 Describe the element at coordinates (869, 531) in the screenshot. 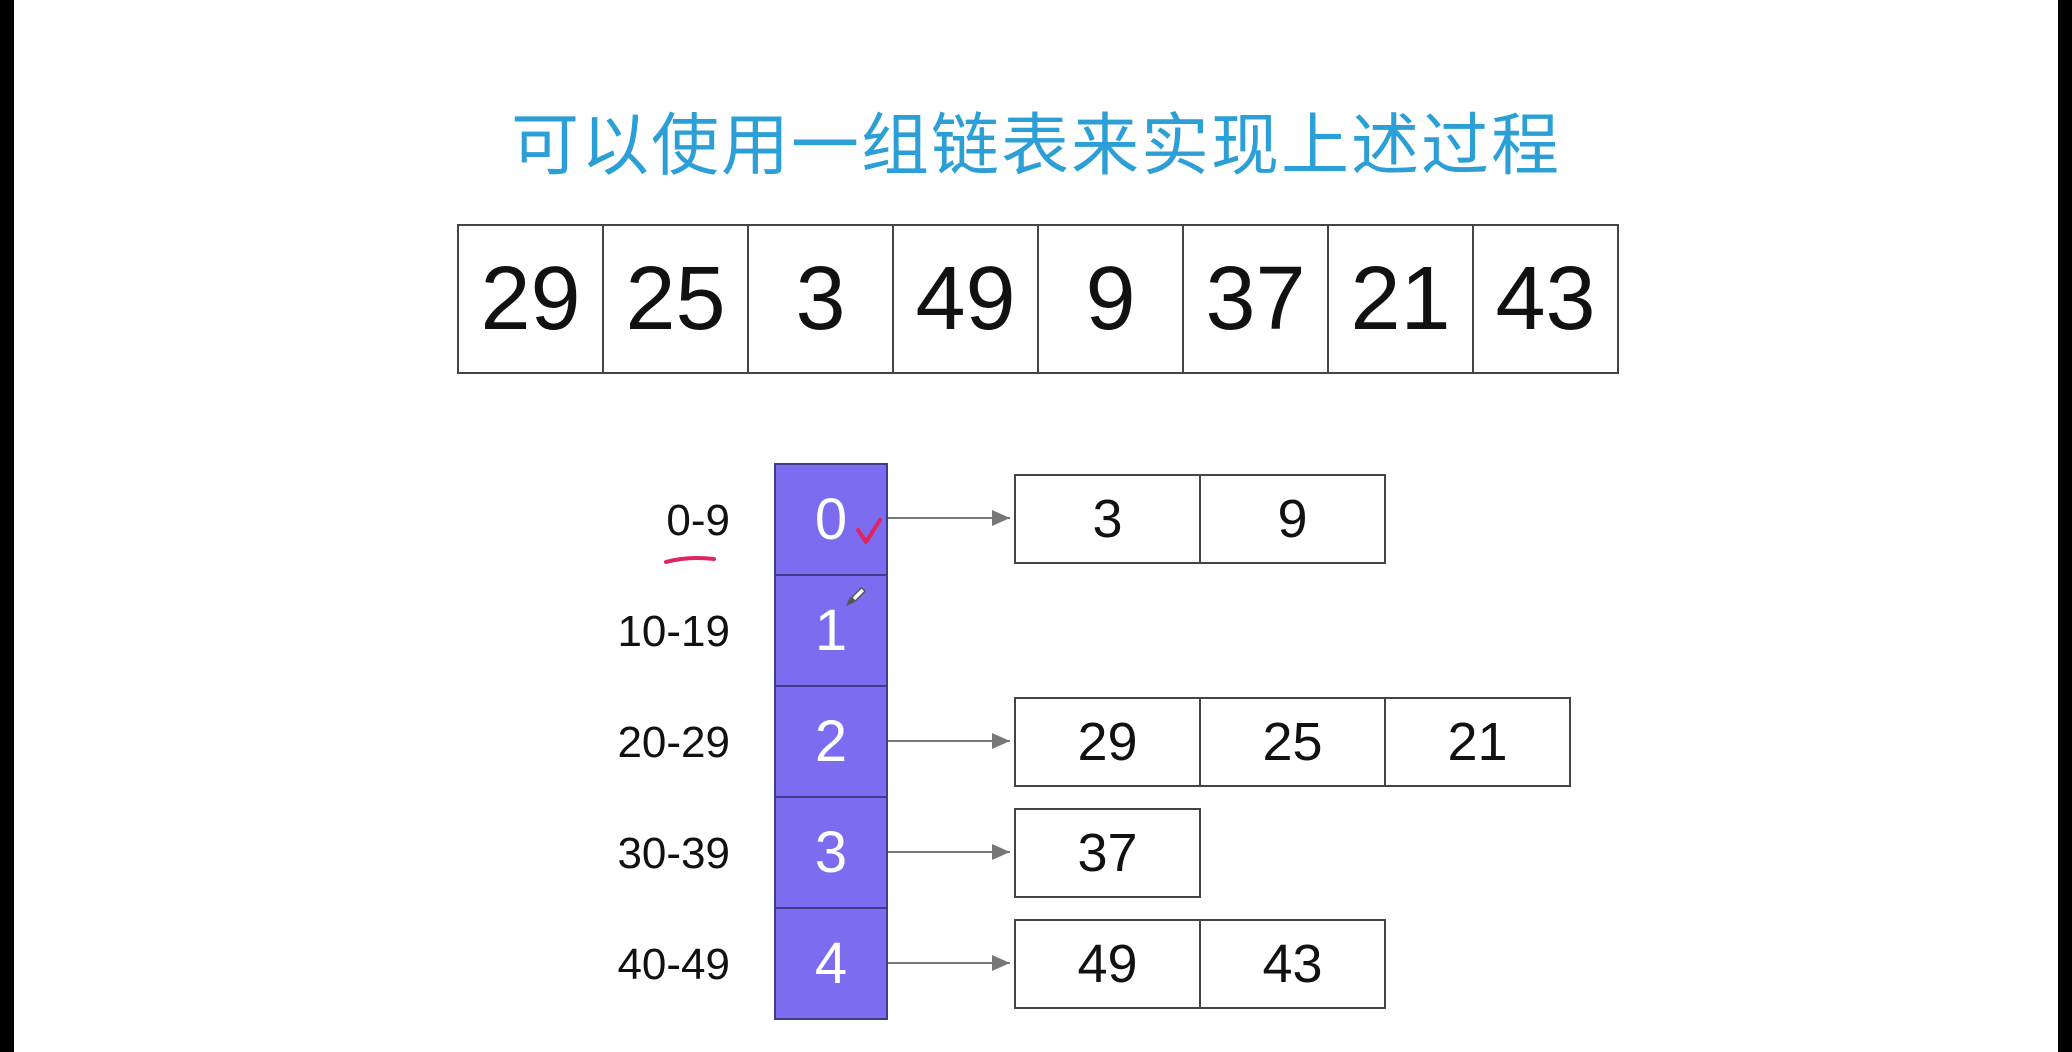

I see `checkmark-icon` at that location.